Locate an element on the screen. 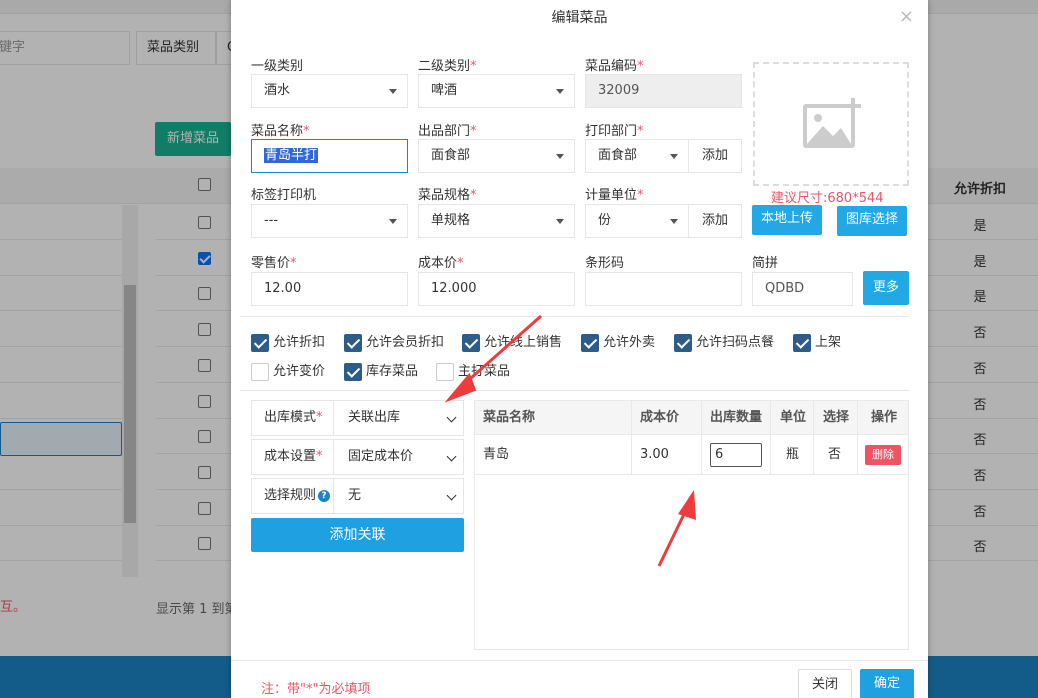  required-note: 注：带"*"为必填项 is located at coordinates (316, 689).